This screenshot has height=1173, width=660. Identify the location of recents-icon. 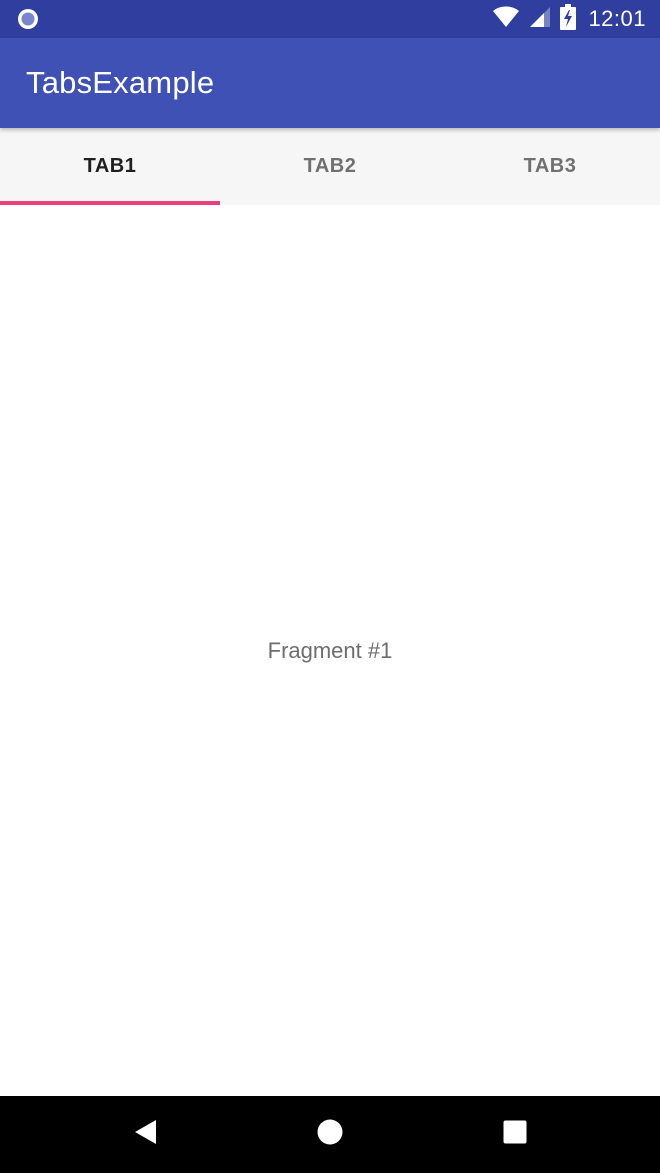
(515, 1134).